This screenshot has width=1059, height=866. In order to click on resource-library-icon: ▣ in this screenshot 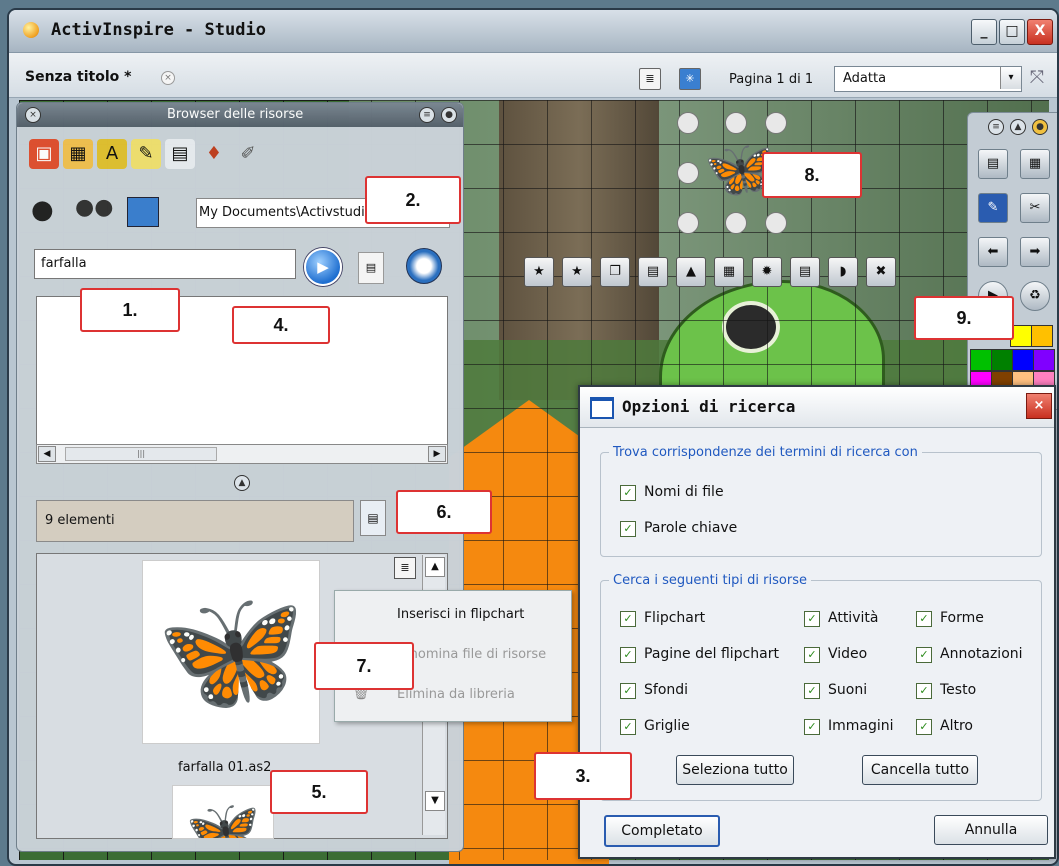, I will do `click(44, 154)`.